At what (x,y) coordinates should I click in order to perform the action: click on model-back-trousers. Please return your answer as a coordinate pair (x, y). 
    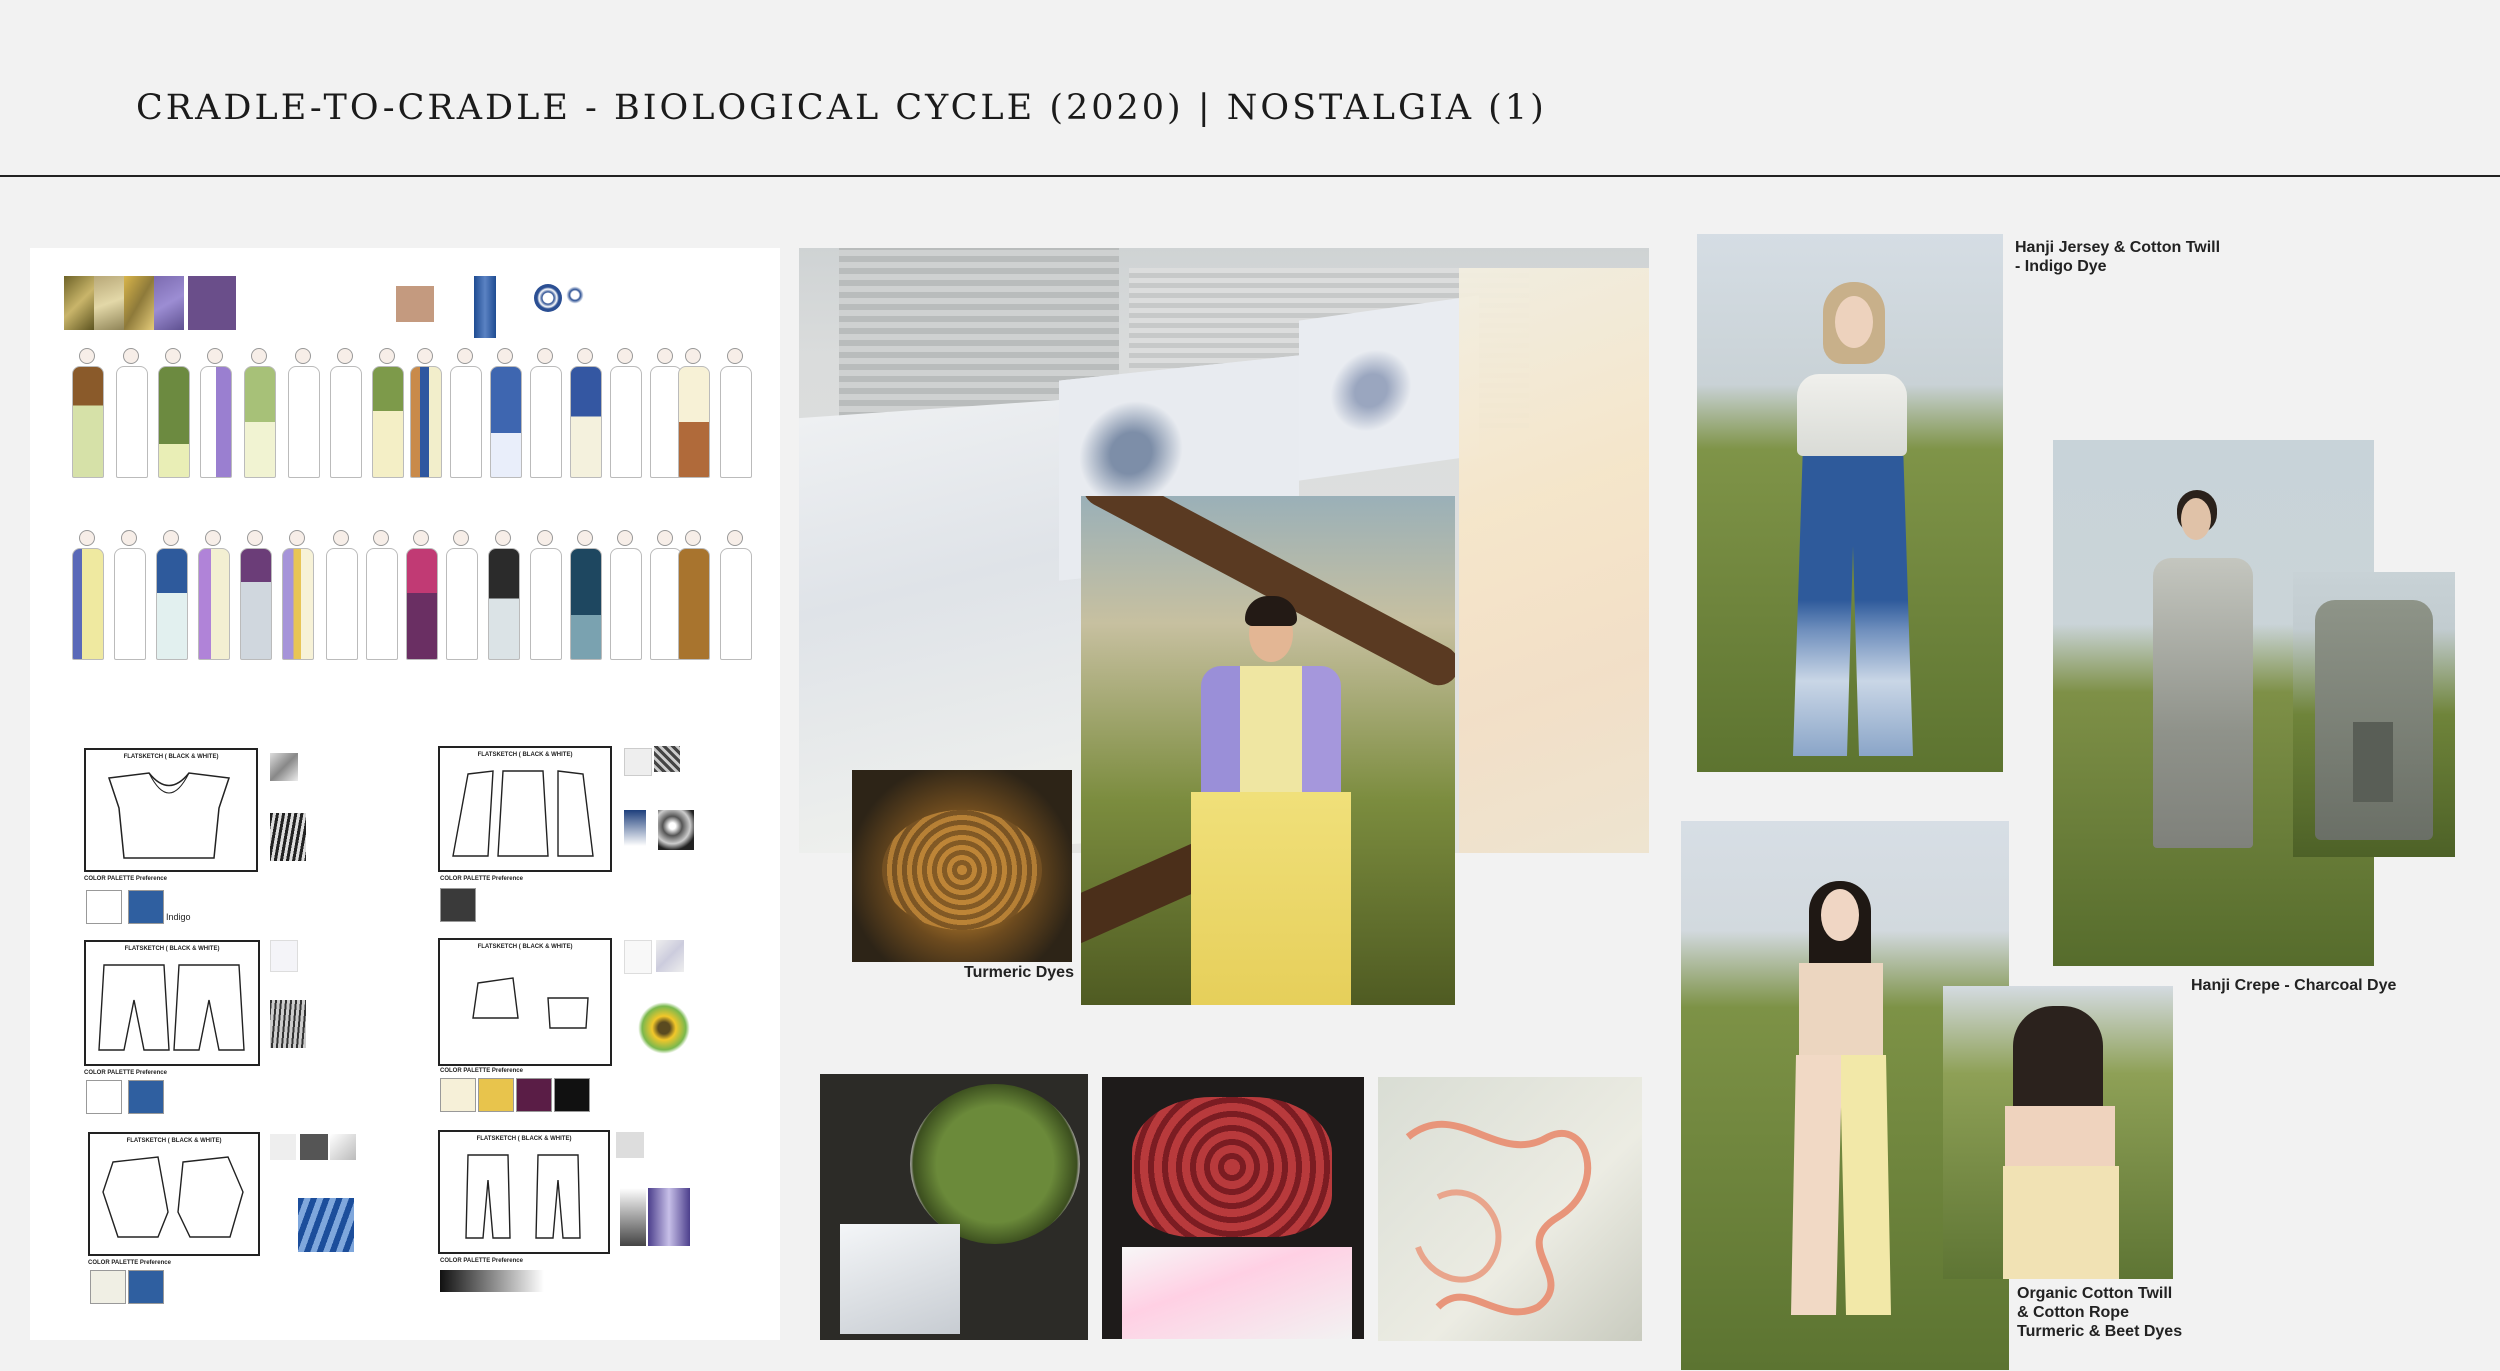
    Looking at the image, I should click on (2061, 1222).